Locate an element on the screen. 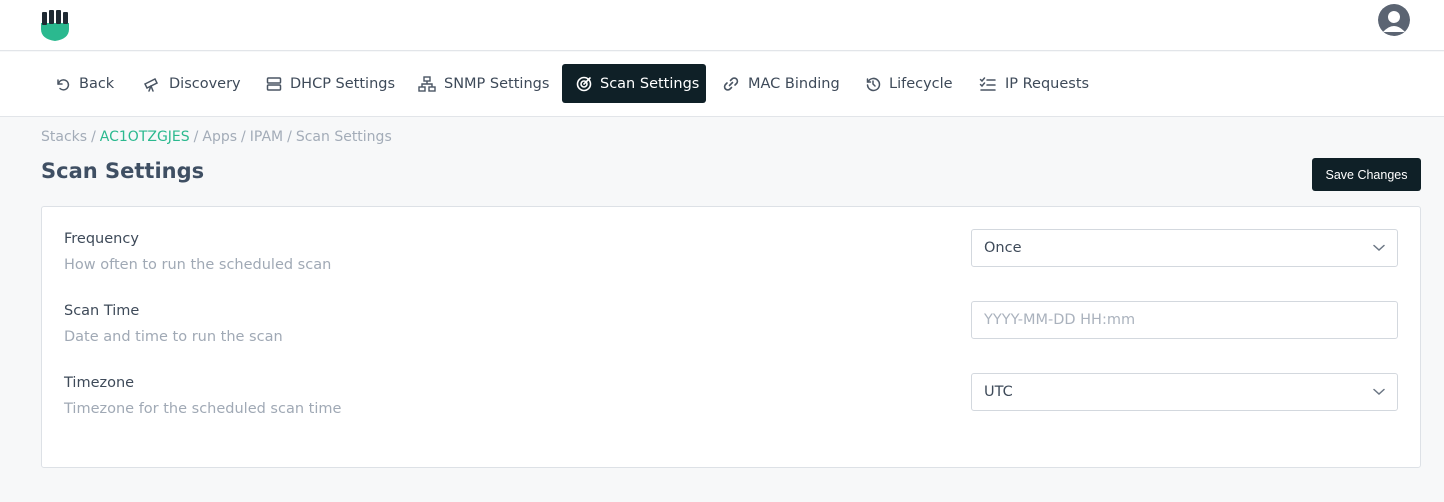 The width and height of the screenshot is (1444, 502). user-avatar is located at coordinates (1394, 20).